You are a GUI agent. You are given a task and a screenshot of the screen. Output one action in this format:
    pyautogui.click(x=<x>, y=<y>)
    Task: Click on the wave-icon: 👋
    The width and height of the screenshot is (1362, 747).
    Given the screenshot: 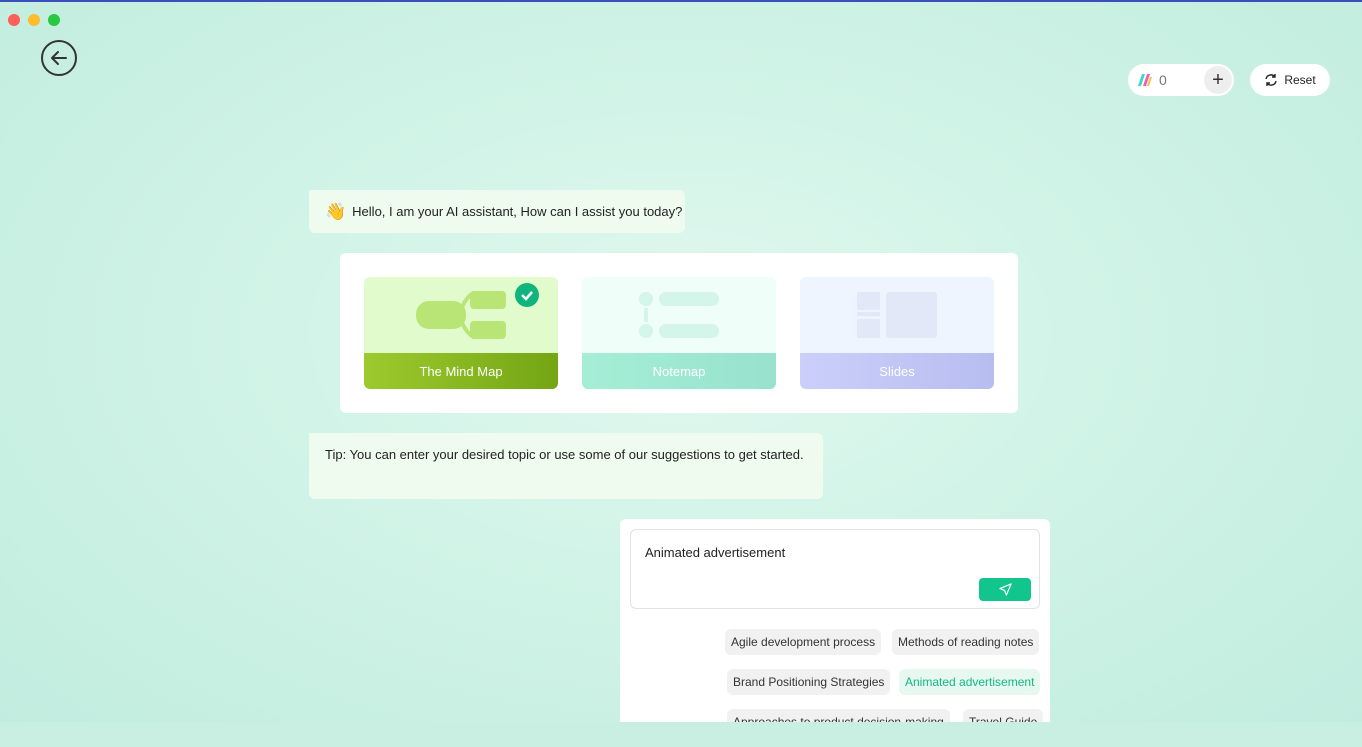 What is the action you would take?
    pyautogui.click(x=336, y=211)
    